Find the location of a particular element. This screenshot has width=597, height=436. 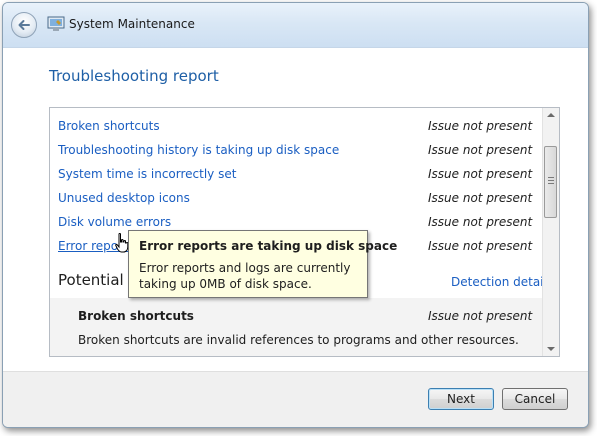

window-title: System Maintenance is located at coordinates (132, 24).